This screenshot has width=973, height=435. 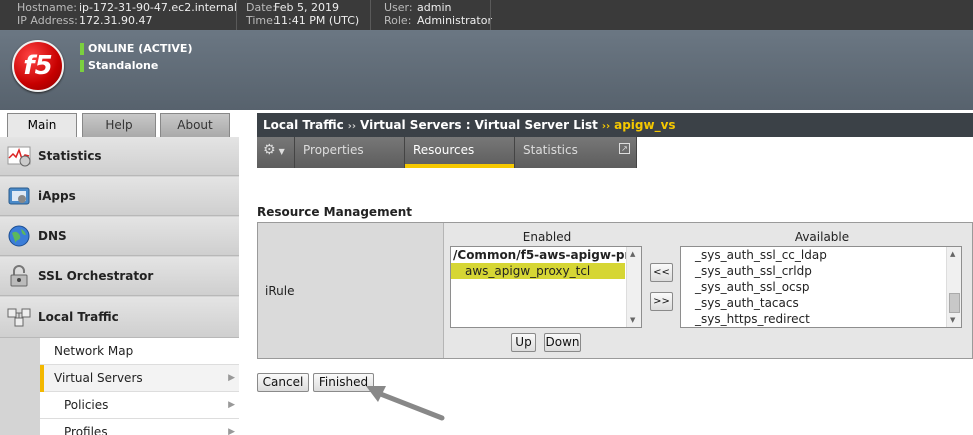 I want to click on lock-icon, so click(x=19, y=276).